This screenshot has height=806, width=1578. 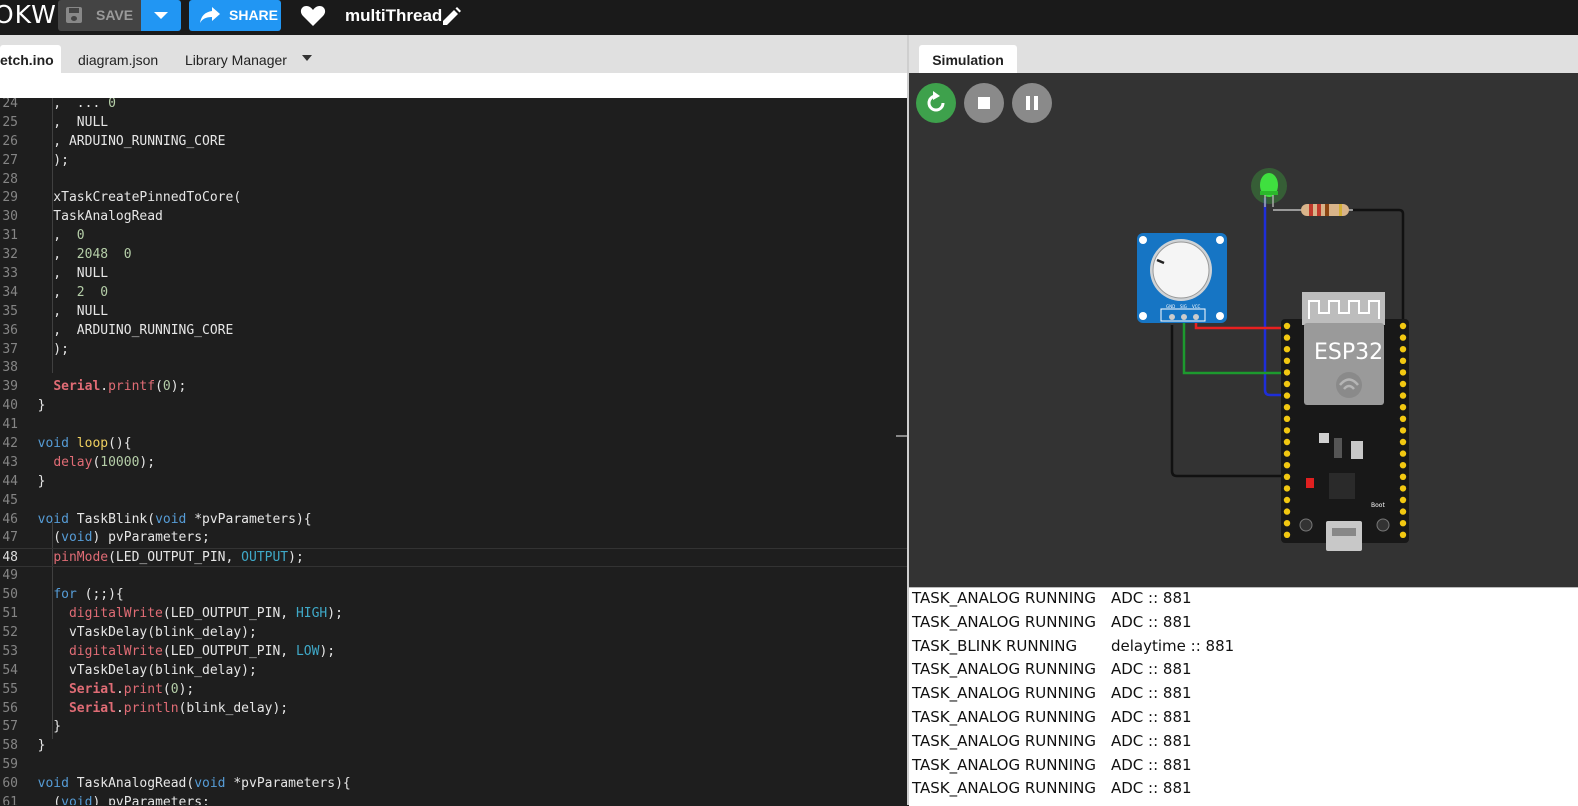 I want to click on stop-simulation-button, so click(x=984, y=103).